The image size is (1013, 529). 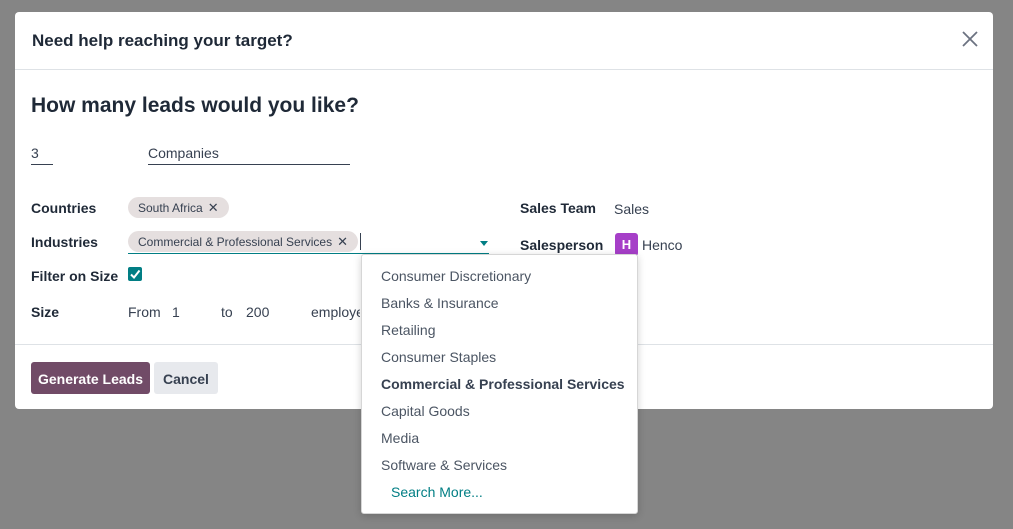 What do you see at coordinates (257, 312) in the screenshot?
I see `size-to-input: 200` at bounding box center [257, 312].